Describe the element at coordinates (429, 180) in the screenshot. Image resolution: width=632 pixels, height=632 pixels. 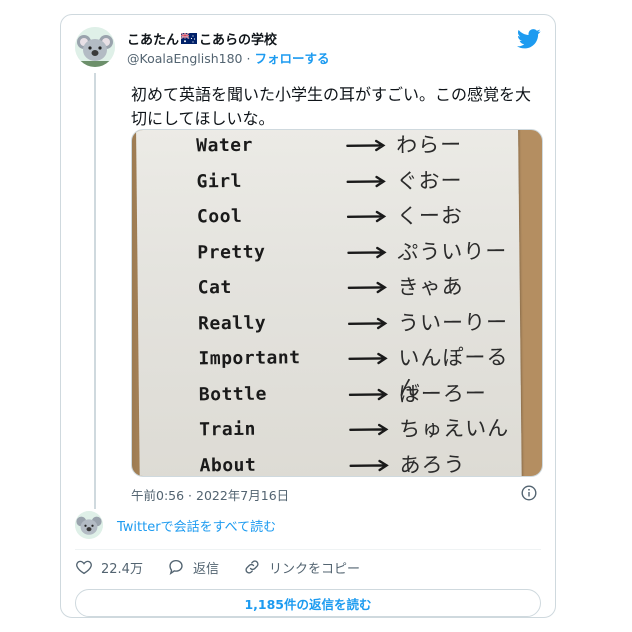
I see `japanese-transcription: ぐおー` at that location.